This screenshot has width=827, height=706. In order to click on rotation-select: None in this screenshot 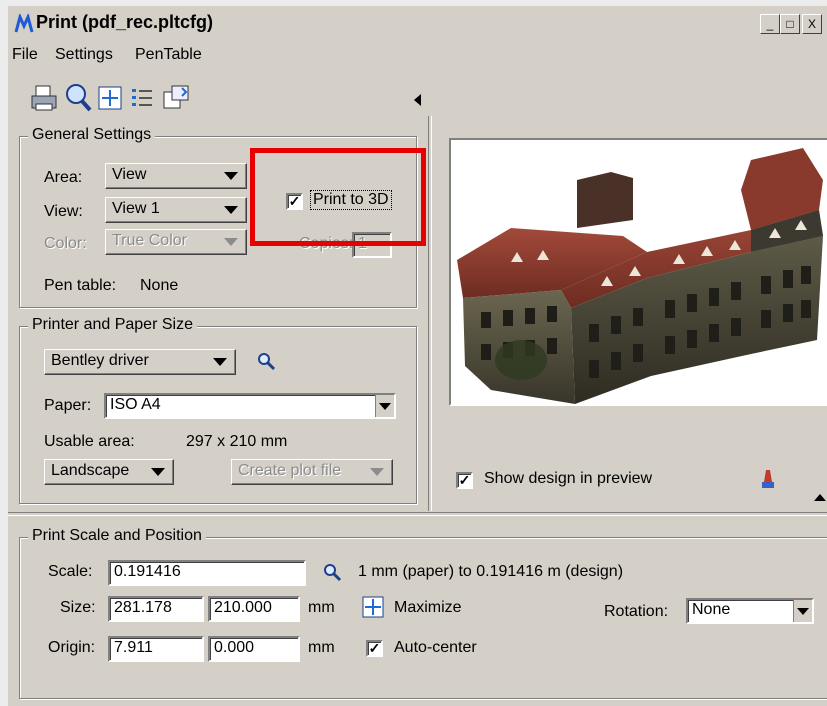, I will do `click(750, 611)`.